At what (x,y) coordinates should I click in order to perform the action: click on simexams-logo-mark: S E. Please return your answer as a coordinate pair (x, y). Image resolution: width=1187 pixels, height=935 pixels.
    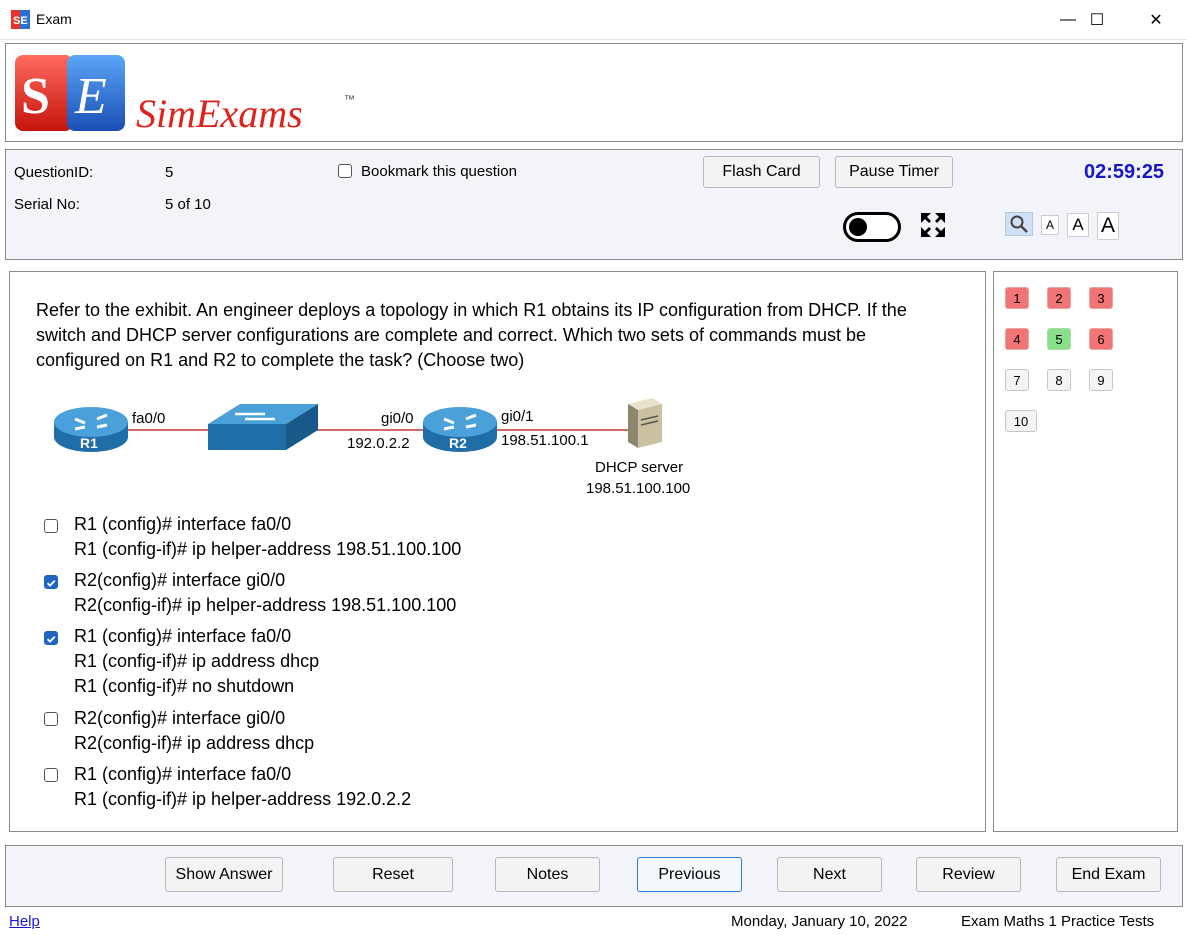
    Looking at the image, I should click on (70, 92).